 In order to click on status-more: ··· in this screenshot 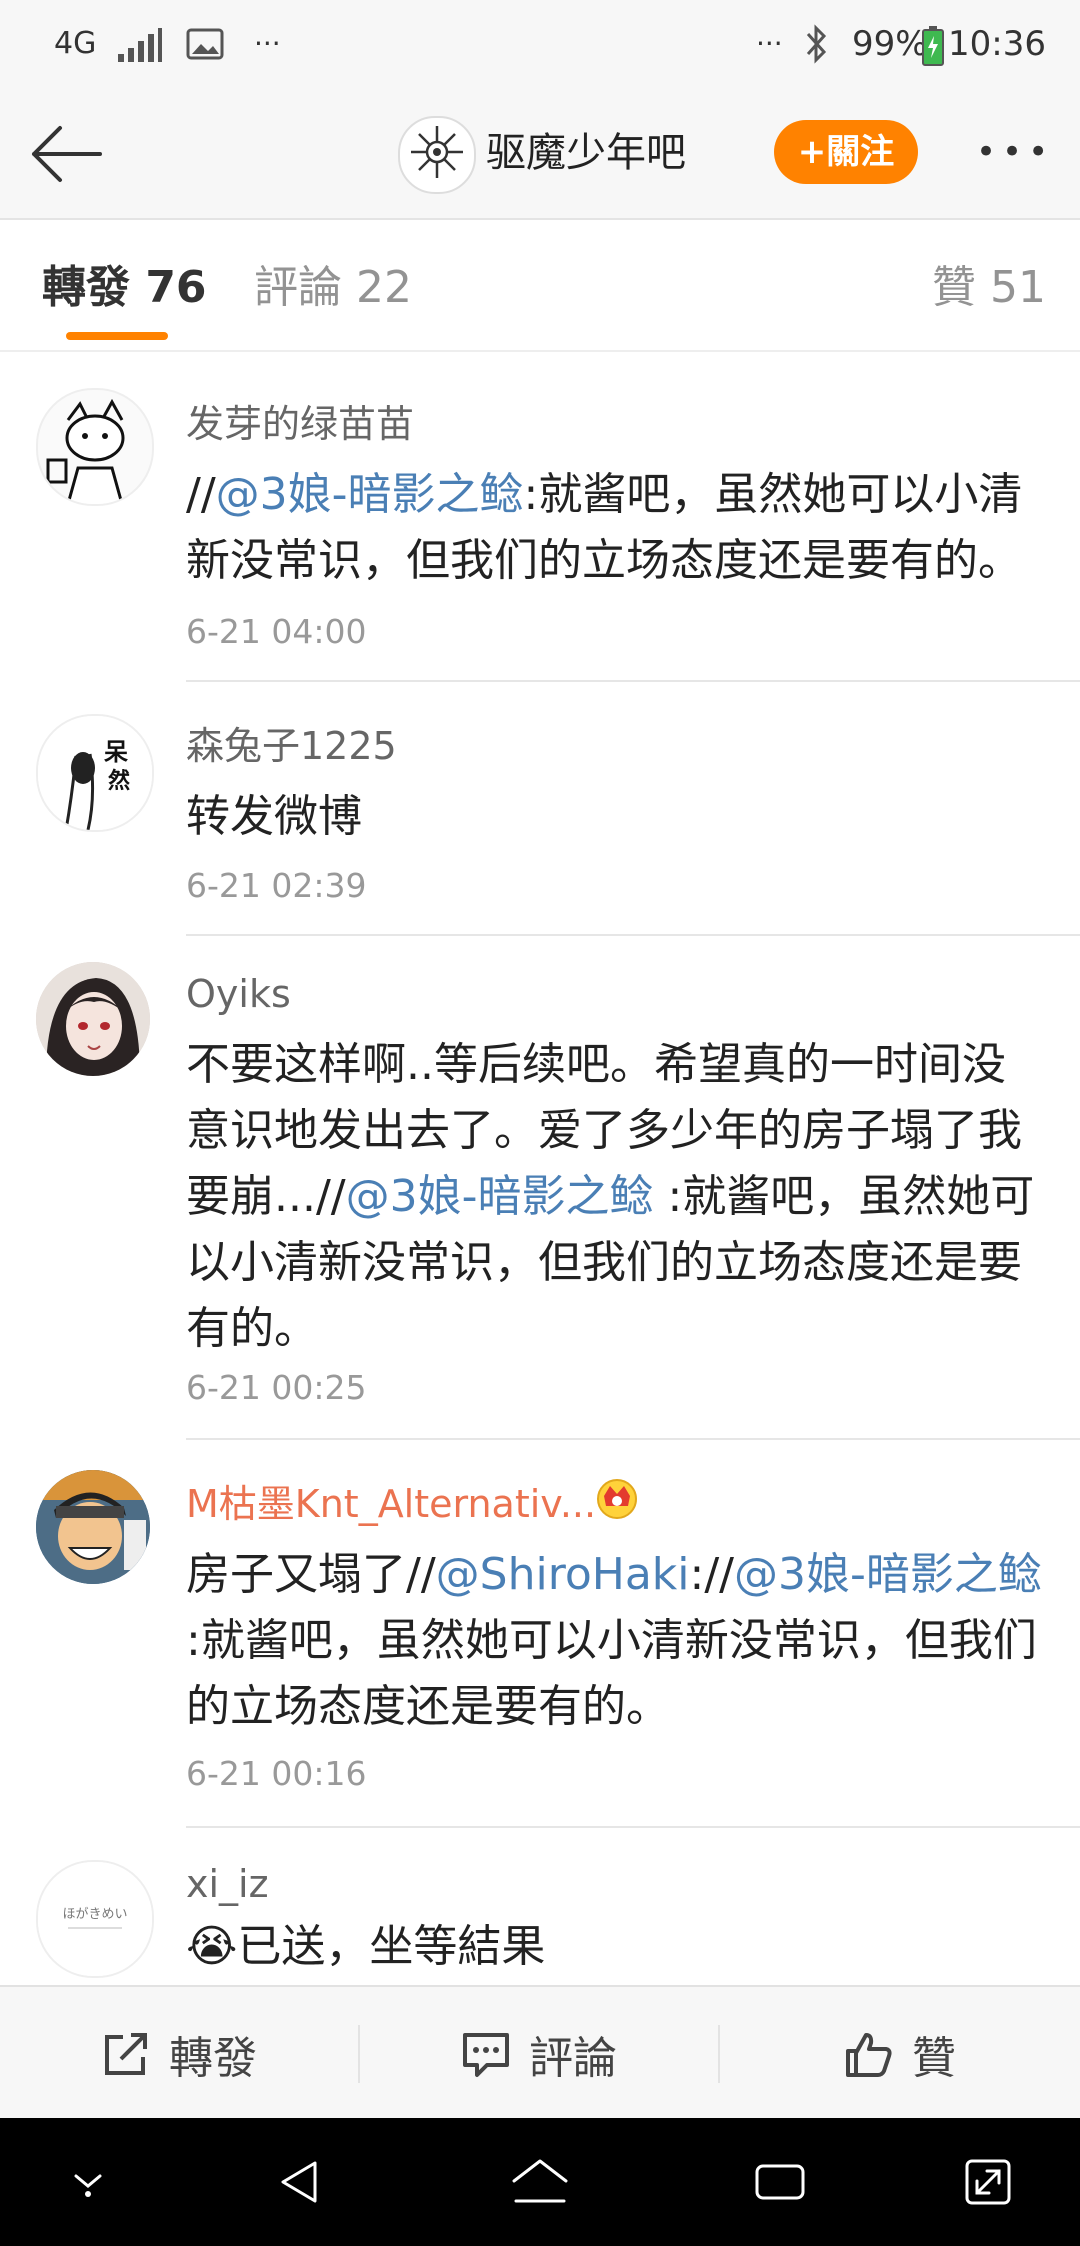, I will do `click(267, 43)`.